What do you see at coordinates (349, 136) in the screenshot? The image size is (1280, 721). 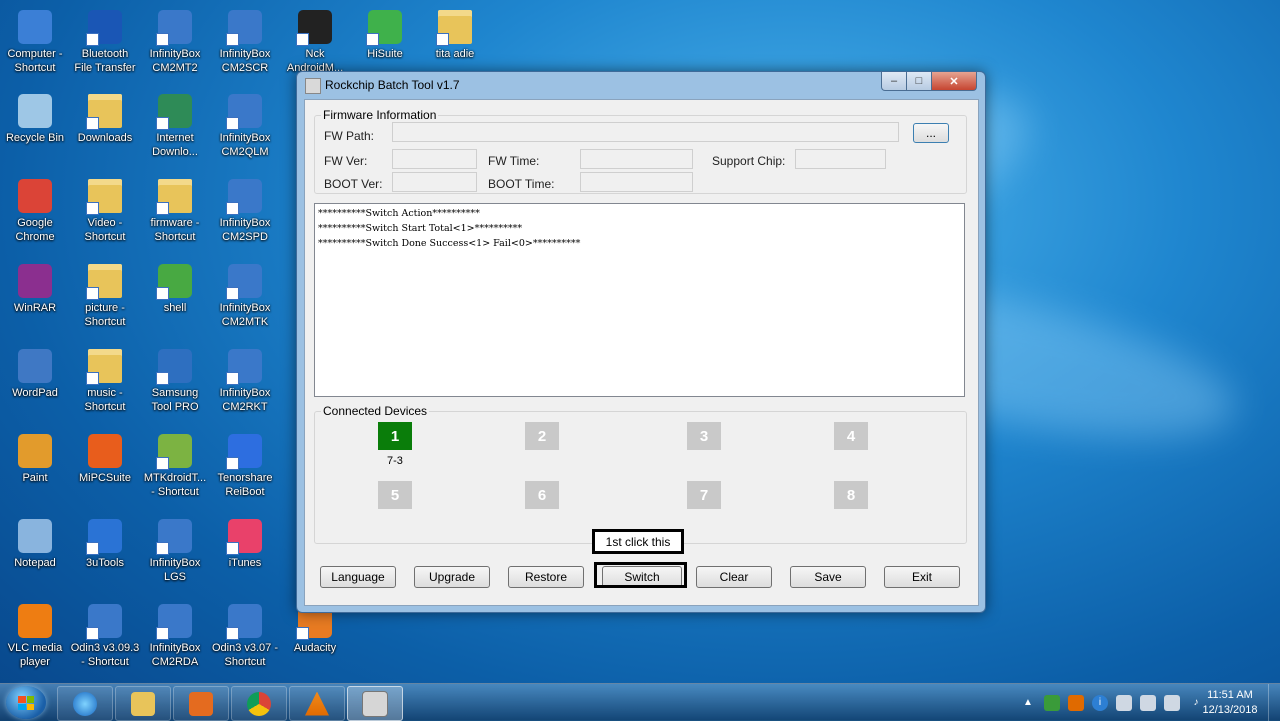 I see `fw-path-label: FW Path:` at bounding box center [349, 136].